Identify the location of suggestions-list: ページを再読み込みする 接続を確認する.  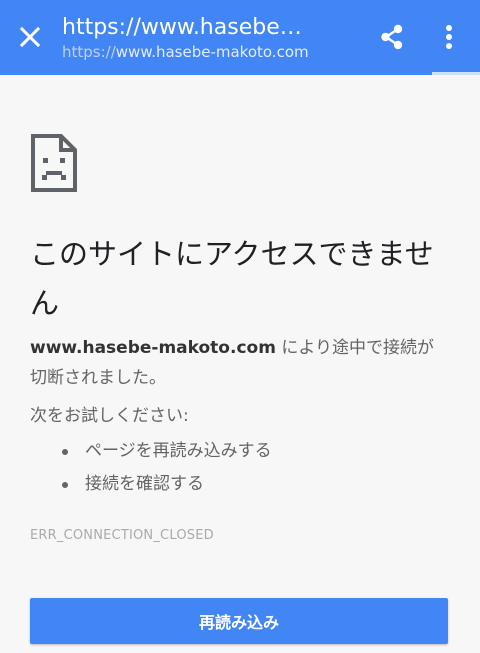
(165, 468).